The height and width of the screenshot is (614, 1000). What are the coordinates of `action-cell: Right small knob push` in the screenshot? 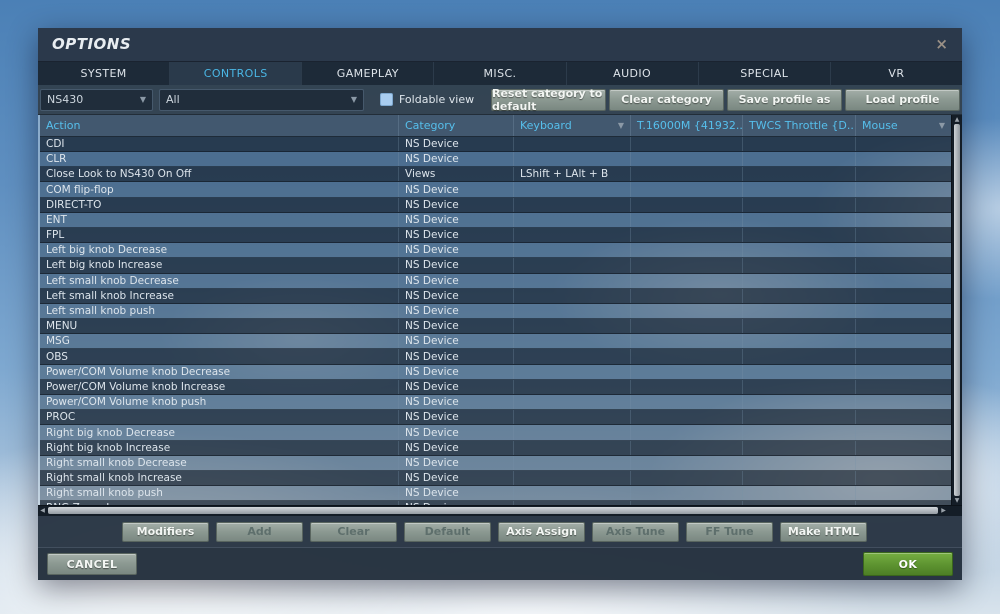 It's located at (219, 493).